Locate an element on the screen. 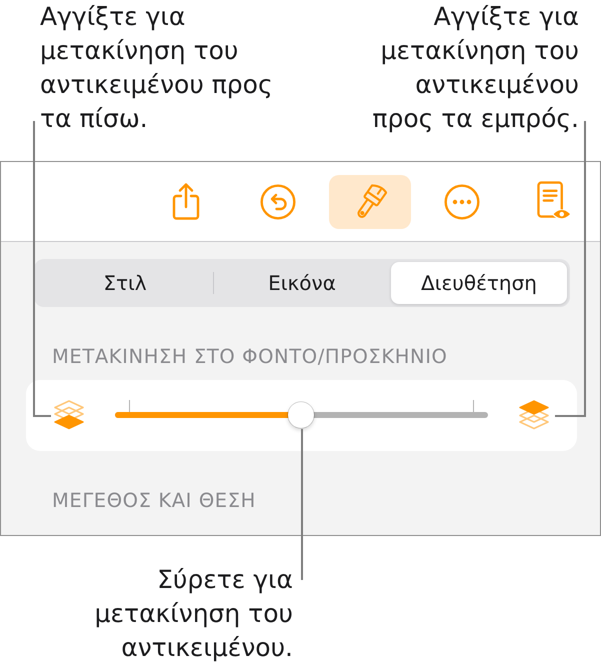  slider-thumb is located at coordinates (301, 415).